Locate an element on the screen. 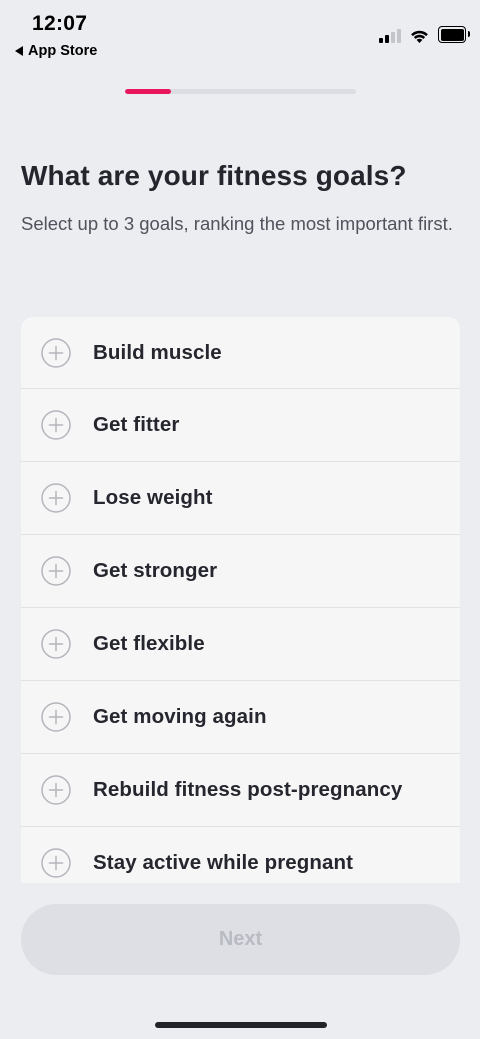 Image resolution: width=480 pixels, height=1039 pixels. goal-label: Get moving again is located at coordinates (180, 716).